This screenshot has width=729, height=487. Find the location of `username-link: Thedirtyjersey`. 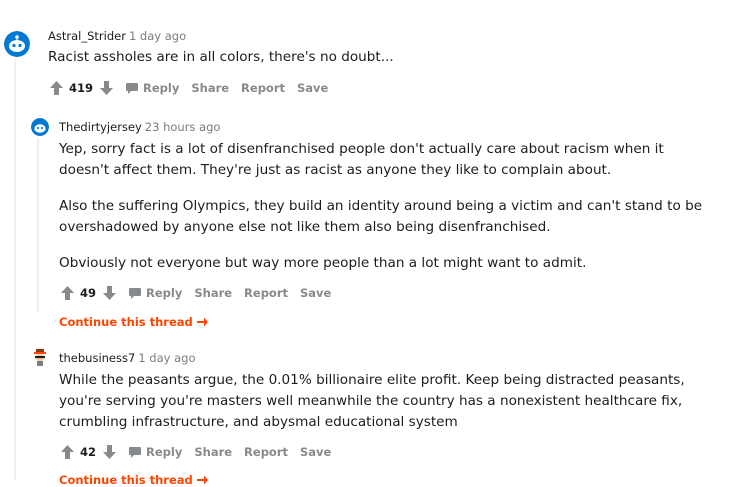

username-link: Thedirtyjersey is located at coordinates (100, 127).